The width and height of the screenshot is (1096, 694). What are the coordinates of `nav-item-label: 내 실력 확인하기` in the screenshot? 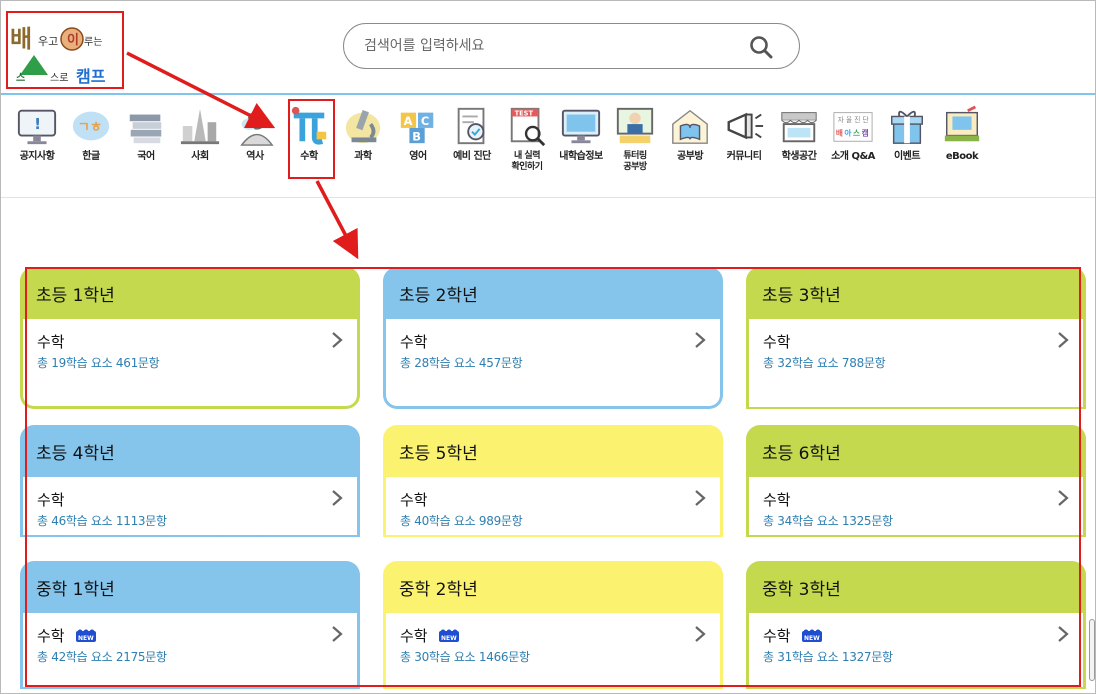 It's located at (527, 161).